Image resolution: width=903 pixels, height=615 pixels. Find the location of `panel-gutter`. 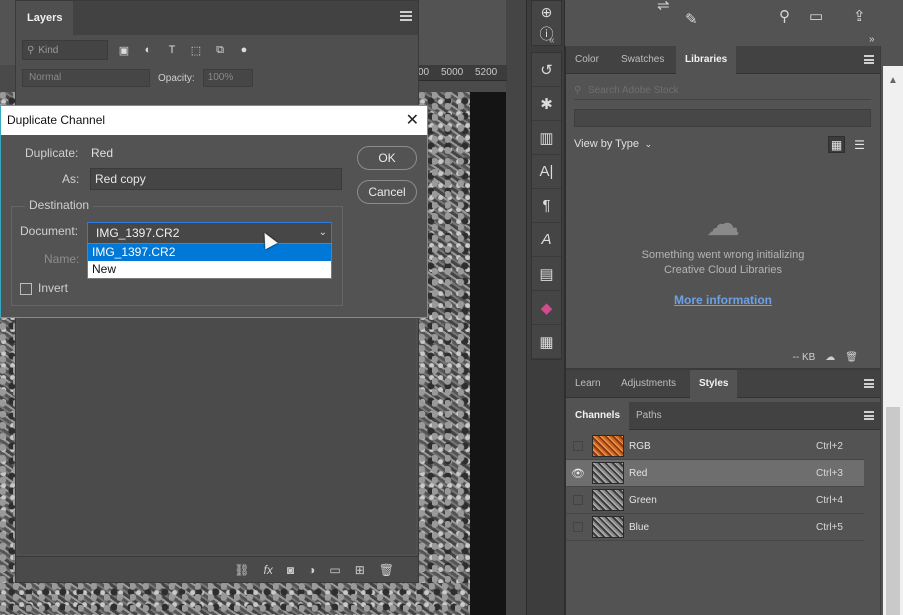

panel-gutter is located at coordinates (516, 307).